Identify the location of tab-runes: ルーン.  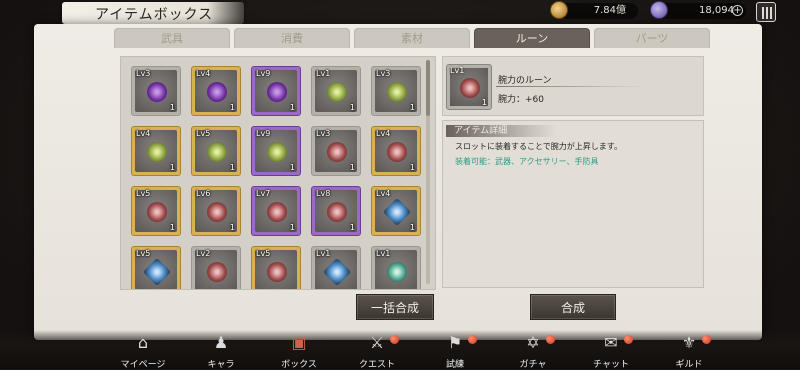
(532, 38).